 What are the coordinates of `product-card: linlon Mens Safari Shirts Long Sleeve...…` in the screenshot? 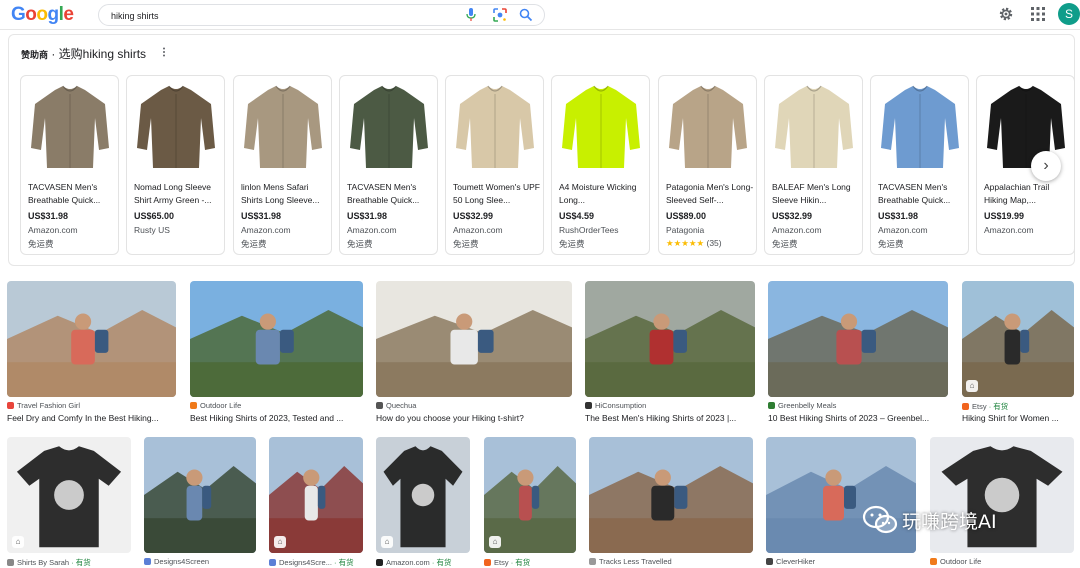 It's located at (282, 165).